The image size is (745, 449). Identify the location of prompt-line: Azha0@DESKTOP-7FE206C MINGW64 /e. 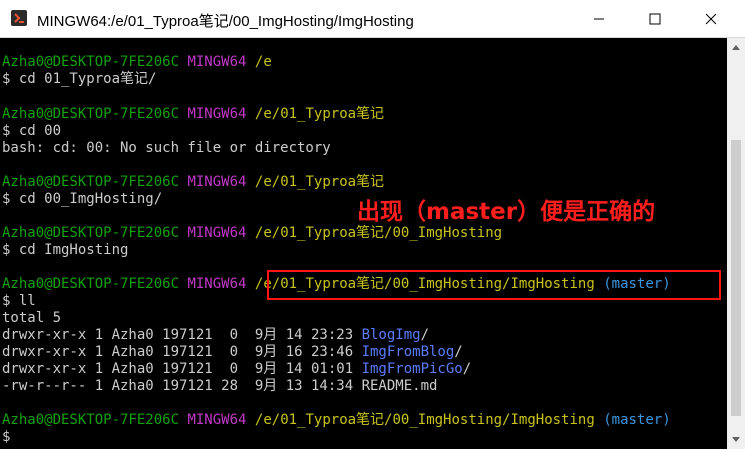
(137, 62).